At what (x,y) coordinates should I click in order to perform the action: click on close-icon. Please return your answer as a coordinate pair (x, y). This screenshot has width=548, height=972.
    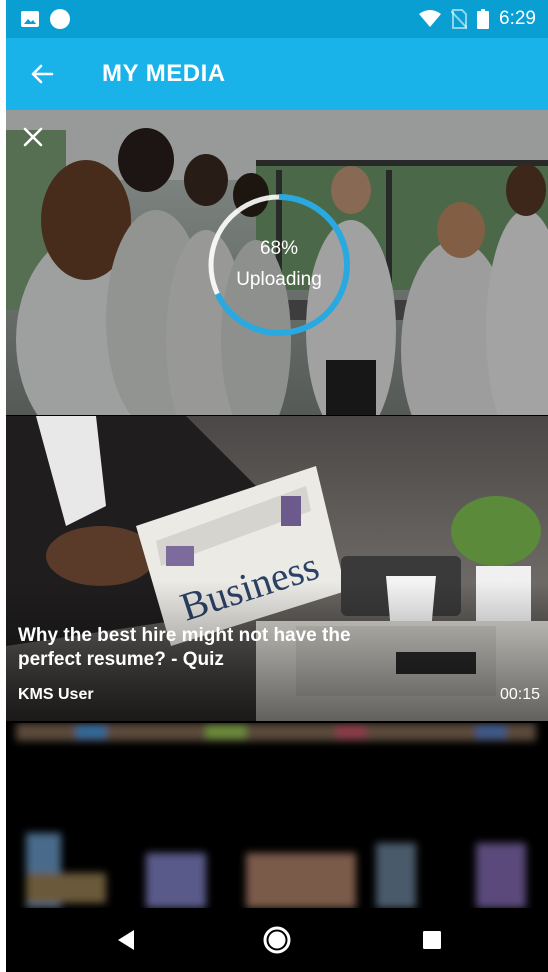
    Looking at the image, I should click on (33, 137).